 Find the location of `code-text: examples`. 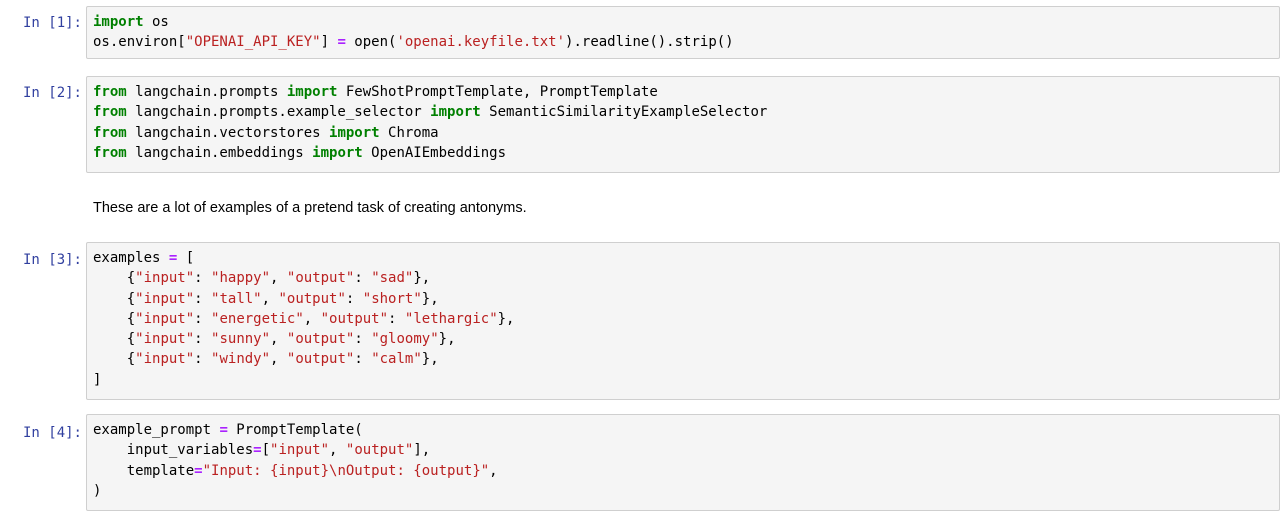

code-text: examples is located at coordinates (131, 258).